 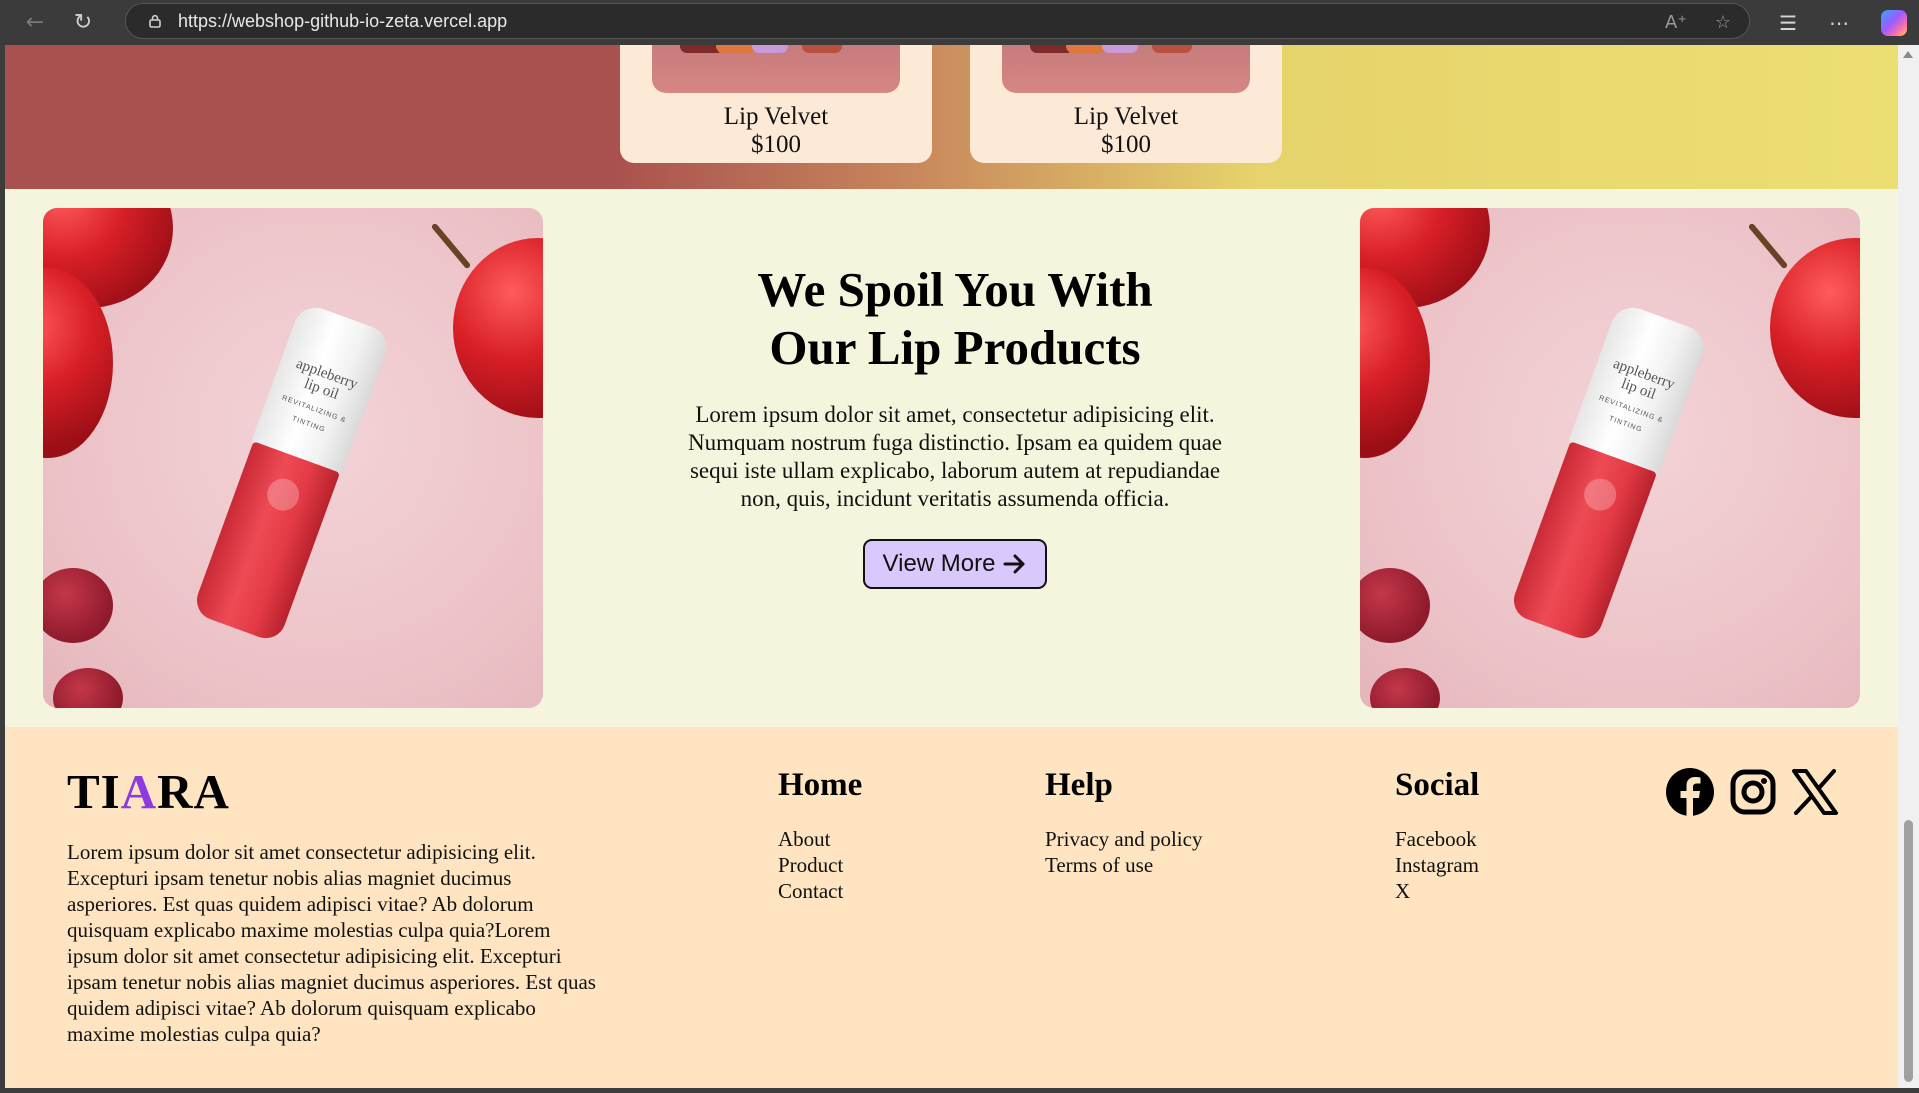 What do you see at coordinates (1437, 785) in the screenshot?
I see `footer-heading: Social` at bounding box center [1437, 785].